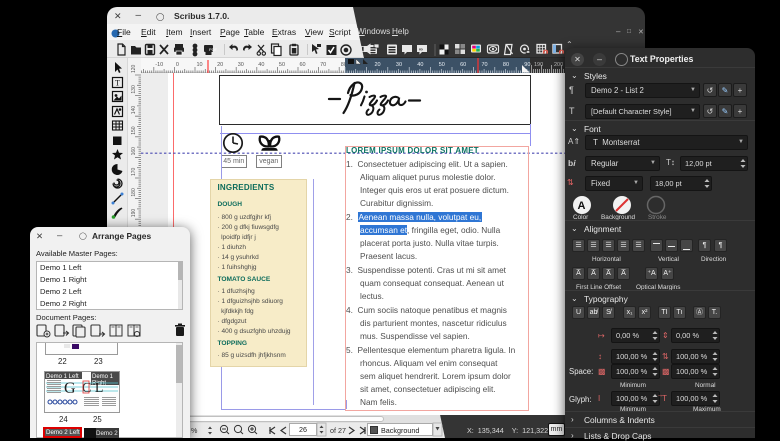 The image size is (780, 441). Describe the element at coordinates (420, 65) in the screenshot. I see `svg-text: 40` at that location.